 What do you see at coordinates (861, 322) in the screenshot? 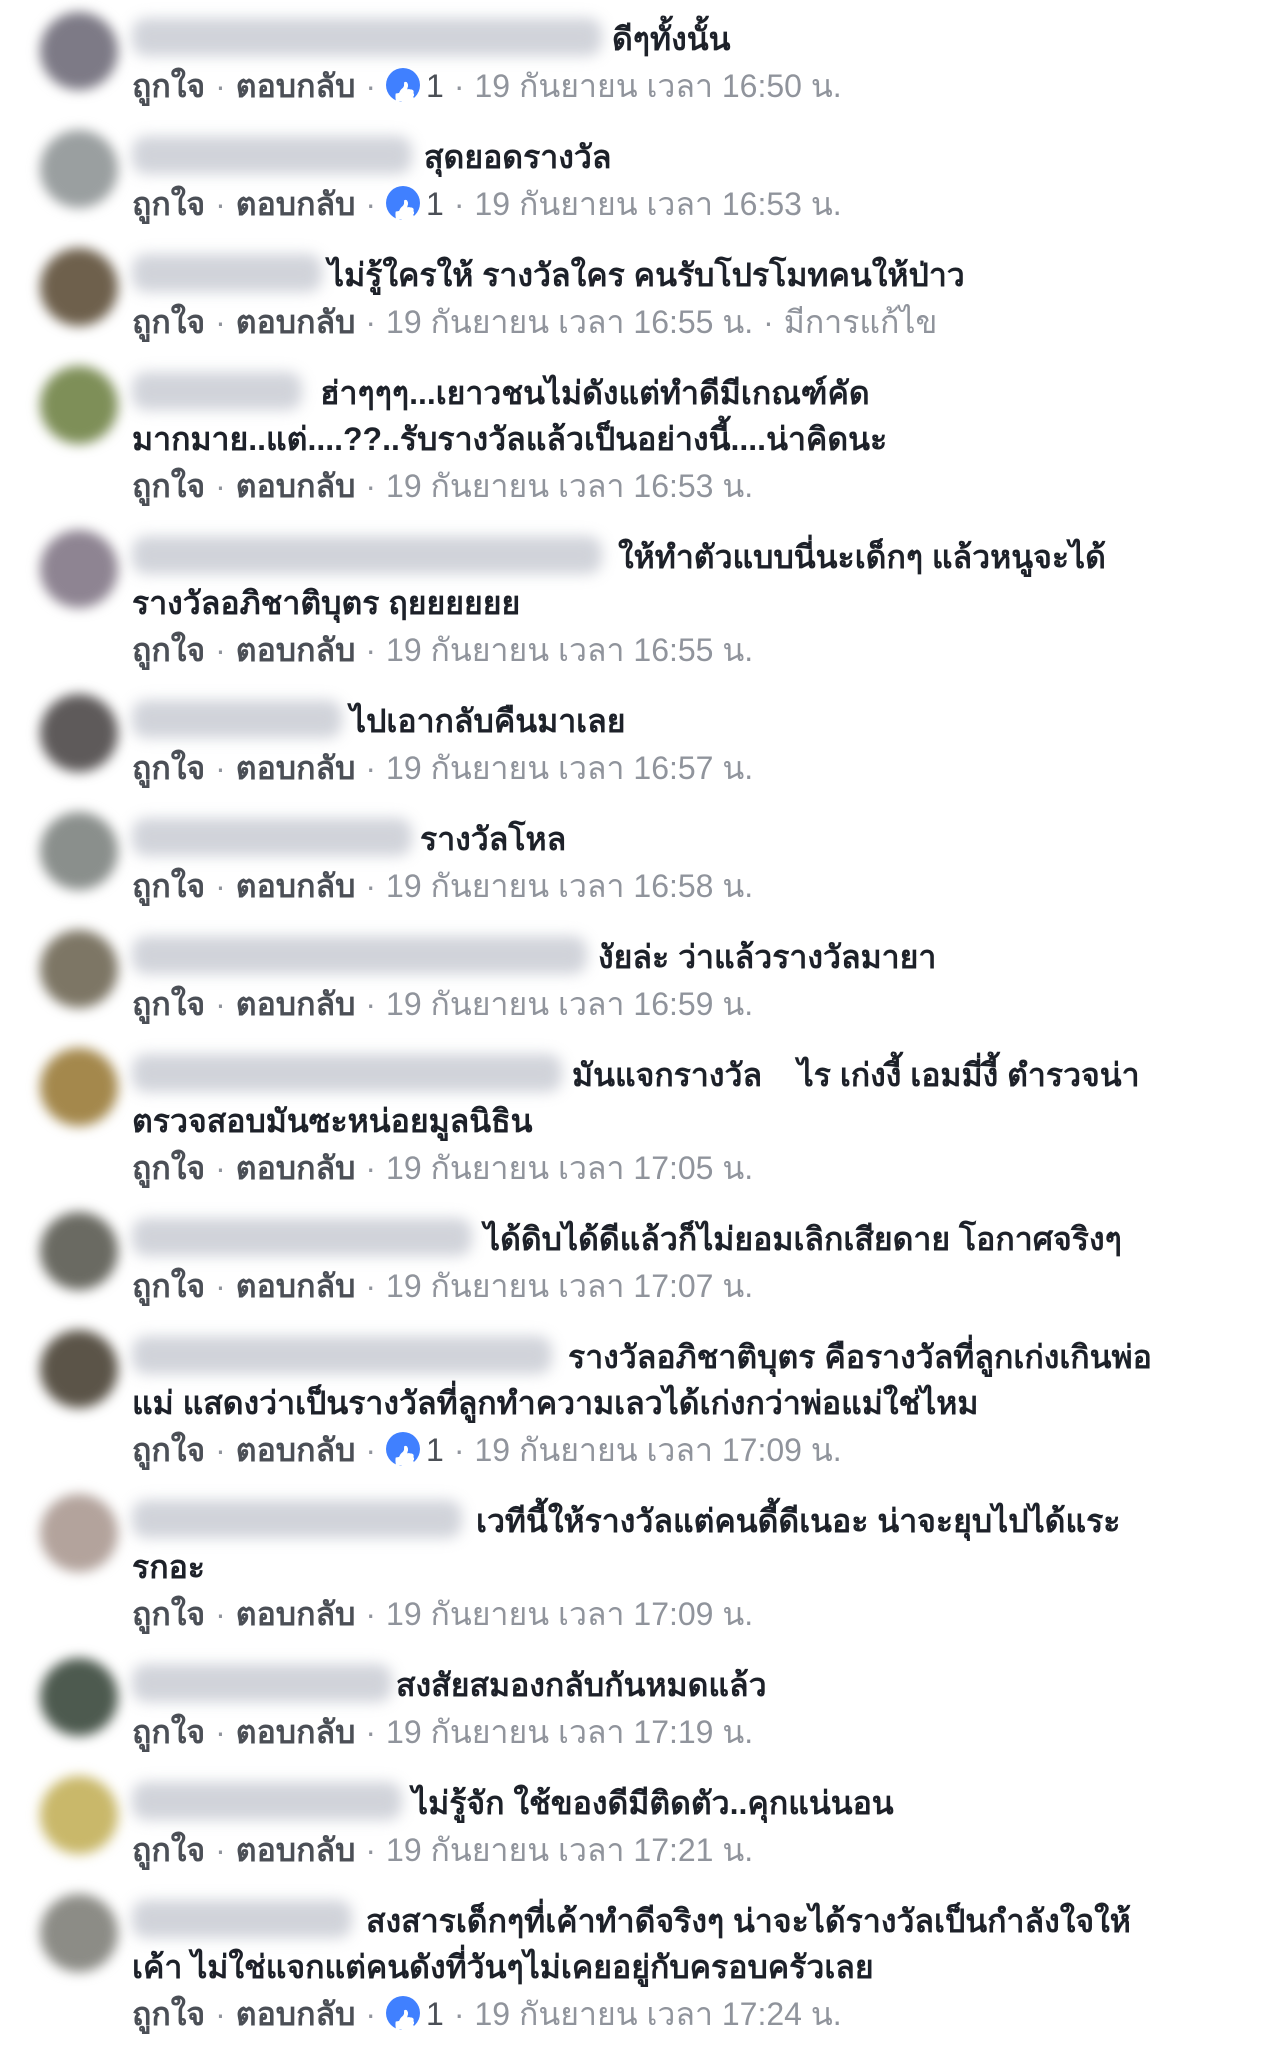
I see `edited-label: มีการแก้ไข` at bounding box center [861, 322].